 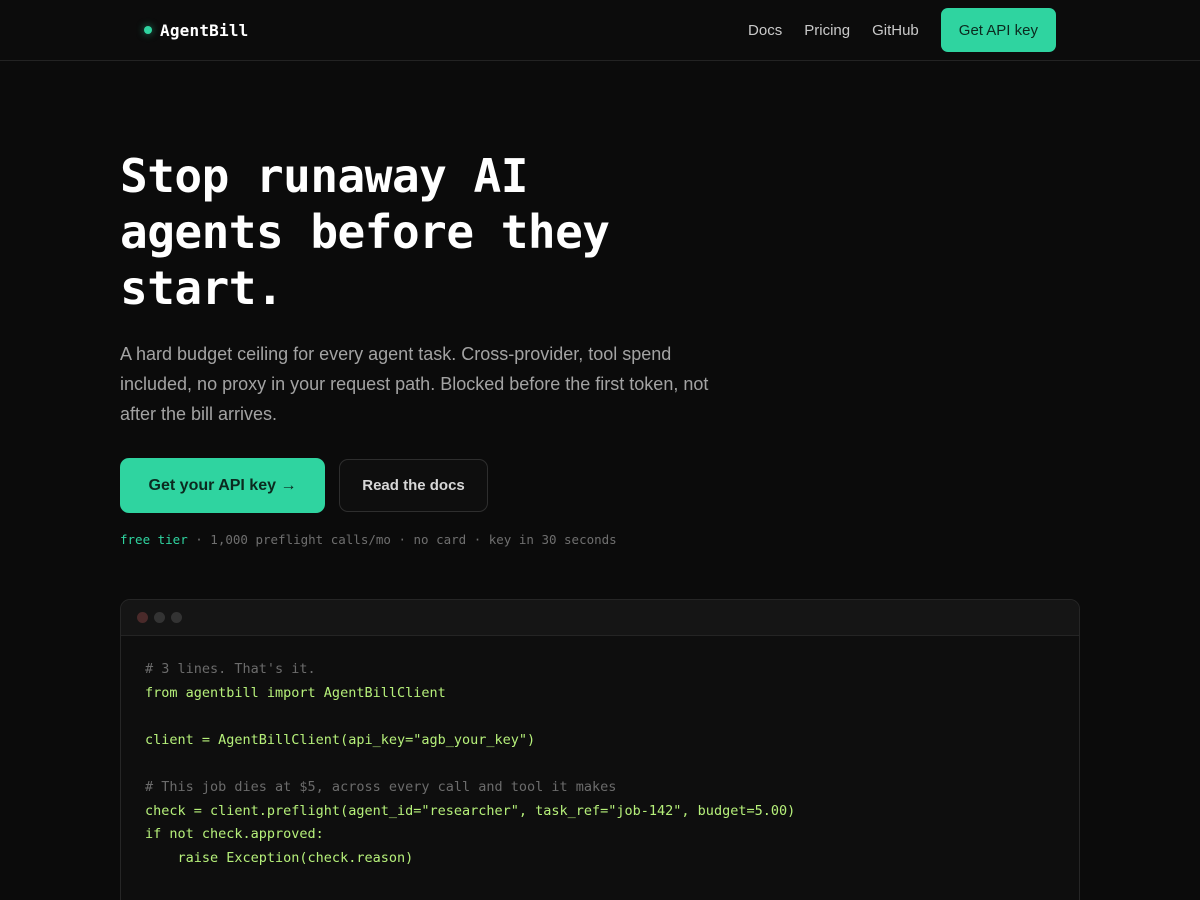 What do you see at coordinates (324, 176) in the screenshot?
I see `hero-title-line: Stop runaway AI` at bounding box center [324, 176].